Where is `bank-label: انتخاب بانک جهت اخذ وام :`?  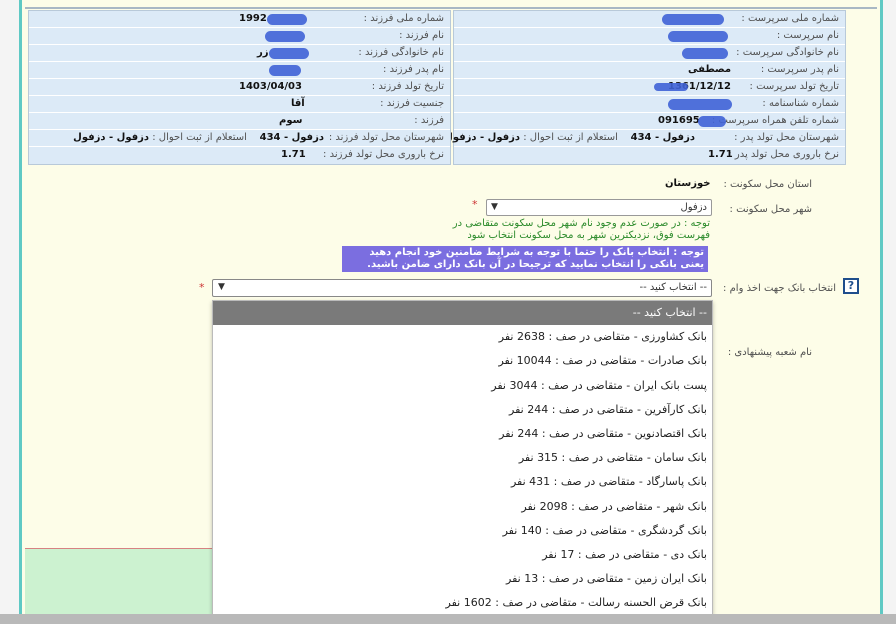 bank-label: انتخاب بانک جهت اخذ وام : is located at coordinates (779, 288).